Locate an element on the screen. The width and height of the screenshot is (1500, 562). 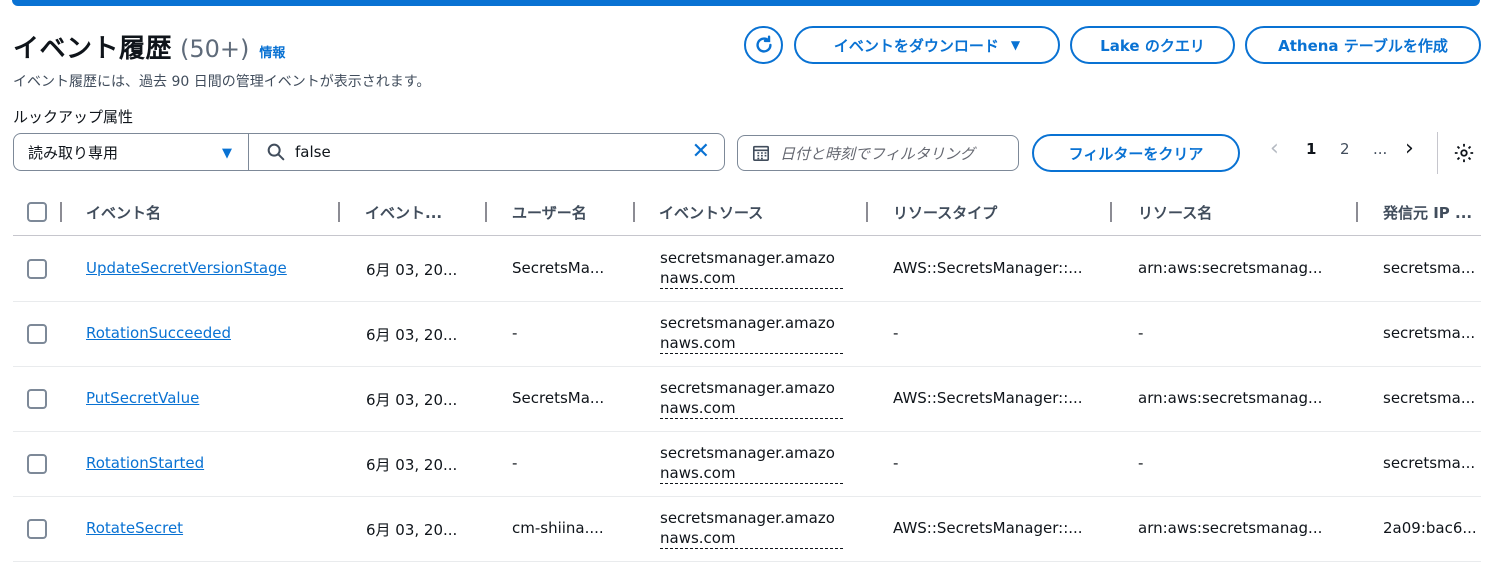
info-link: 情報 is located at coordinates (272, 51).